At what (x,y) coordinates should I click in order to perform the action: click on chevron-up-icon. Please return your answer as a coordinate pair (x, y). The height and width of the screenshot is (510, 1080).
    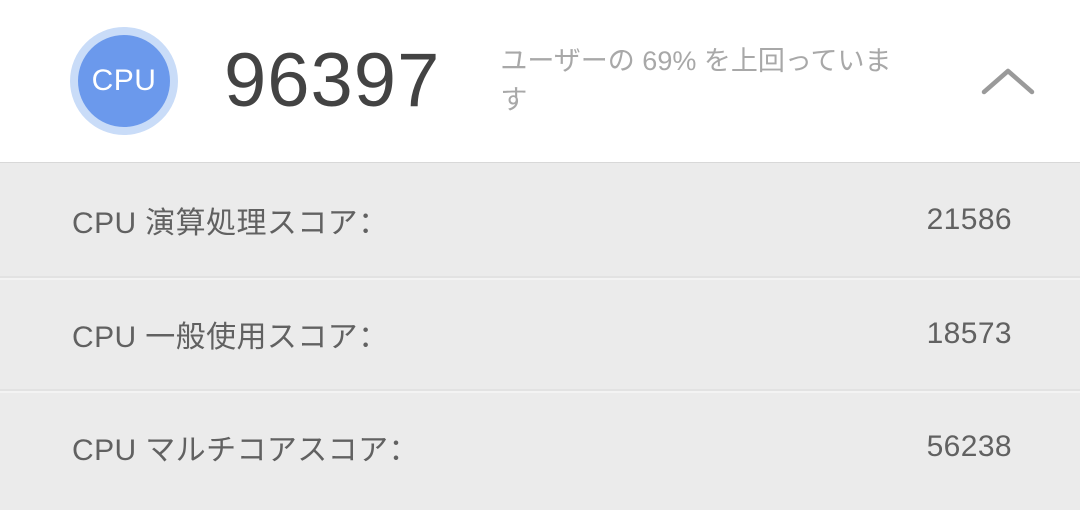
    Looking at the image, I should click on (1008, 81).